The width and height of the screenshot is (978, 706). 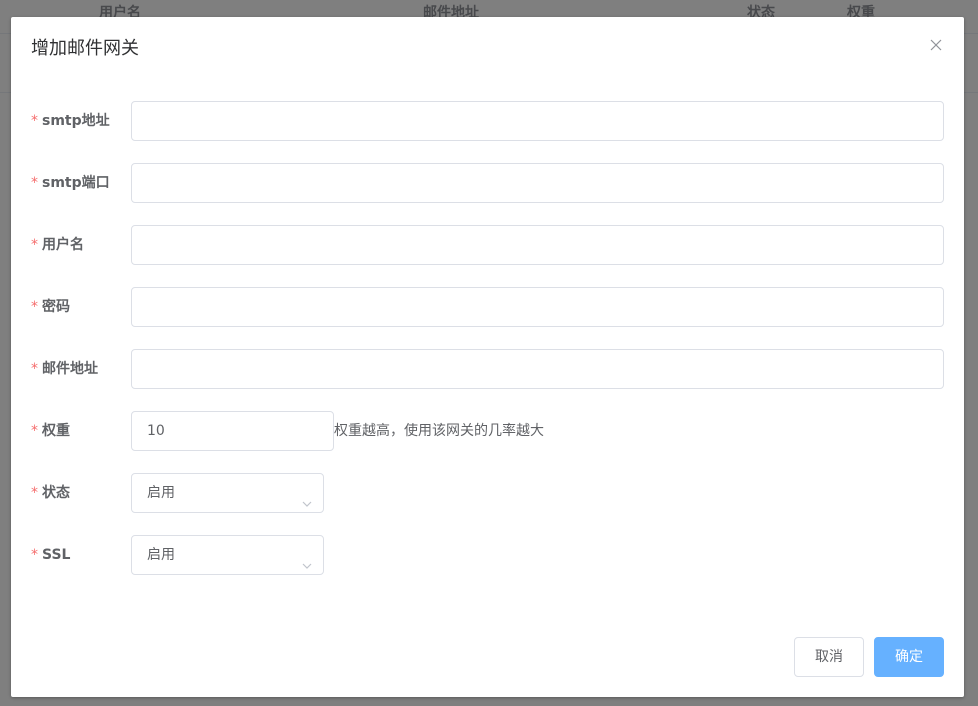 I want to click on weight-hint: 权重越高，使用该网关的几率越大, so click(x=439, y=431).